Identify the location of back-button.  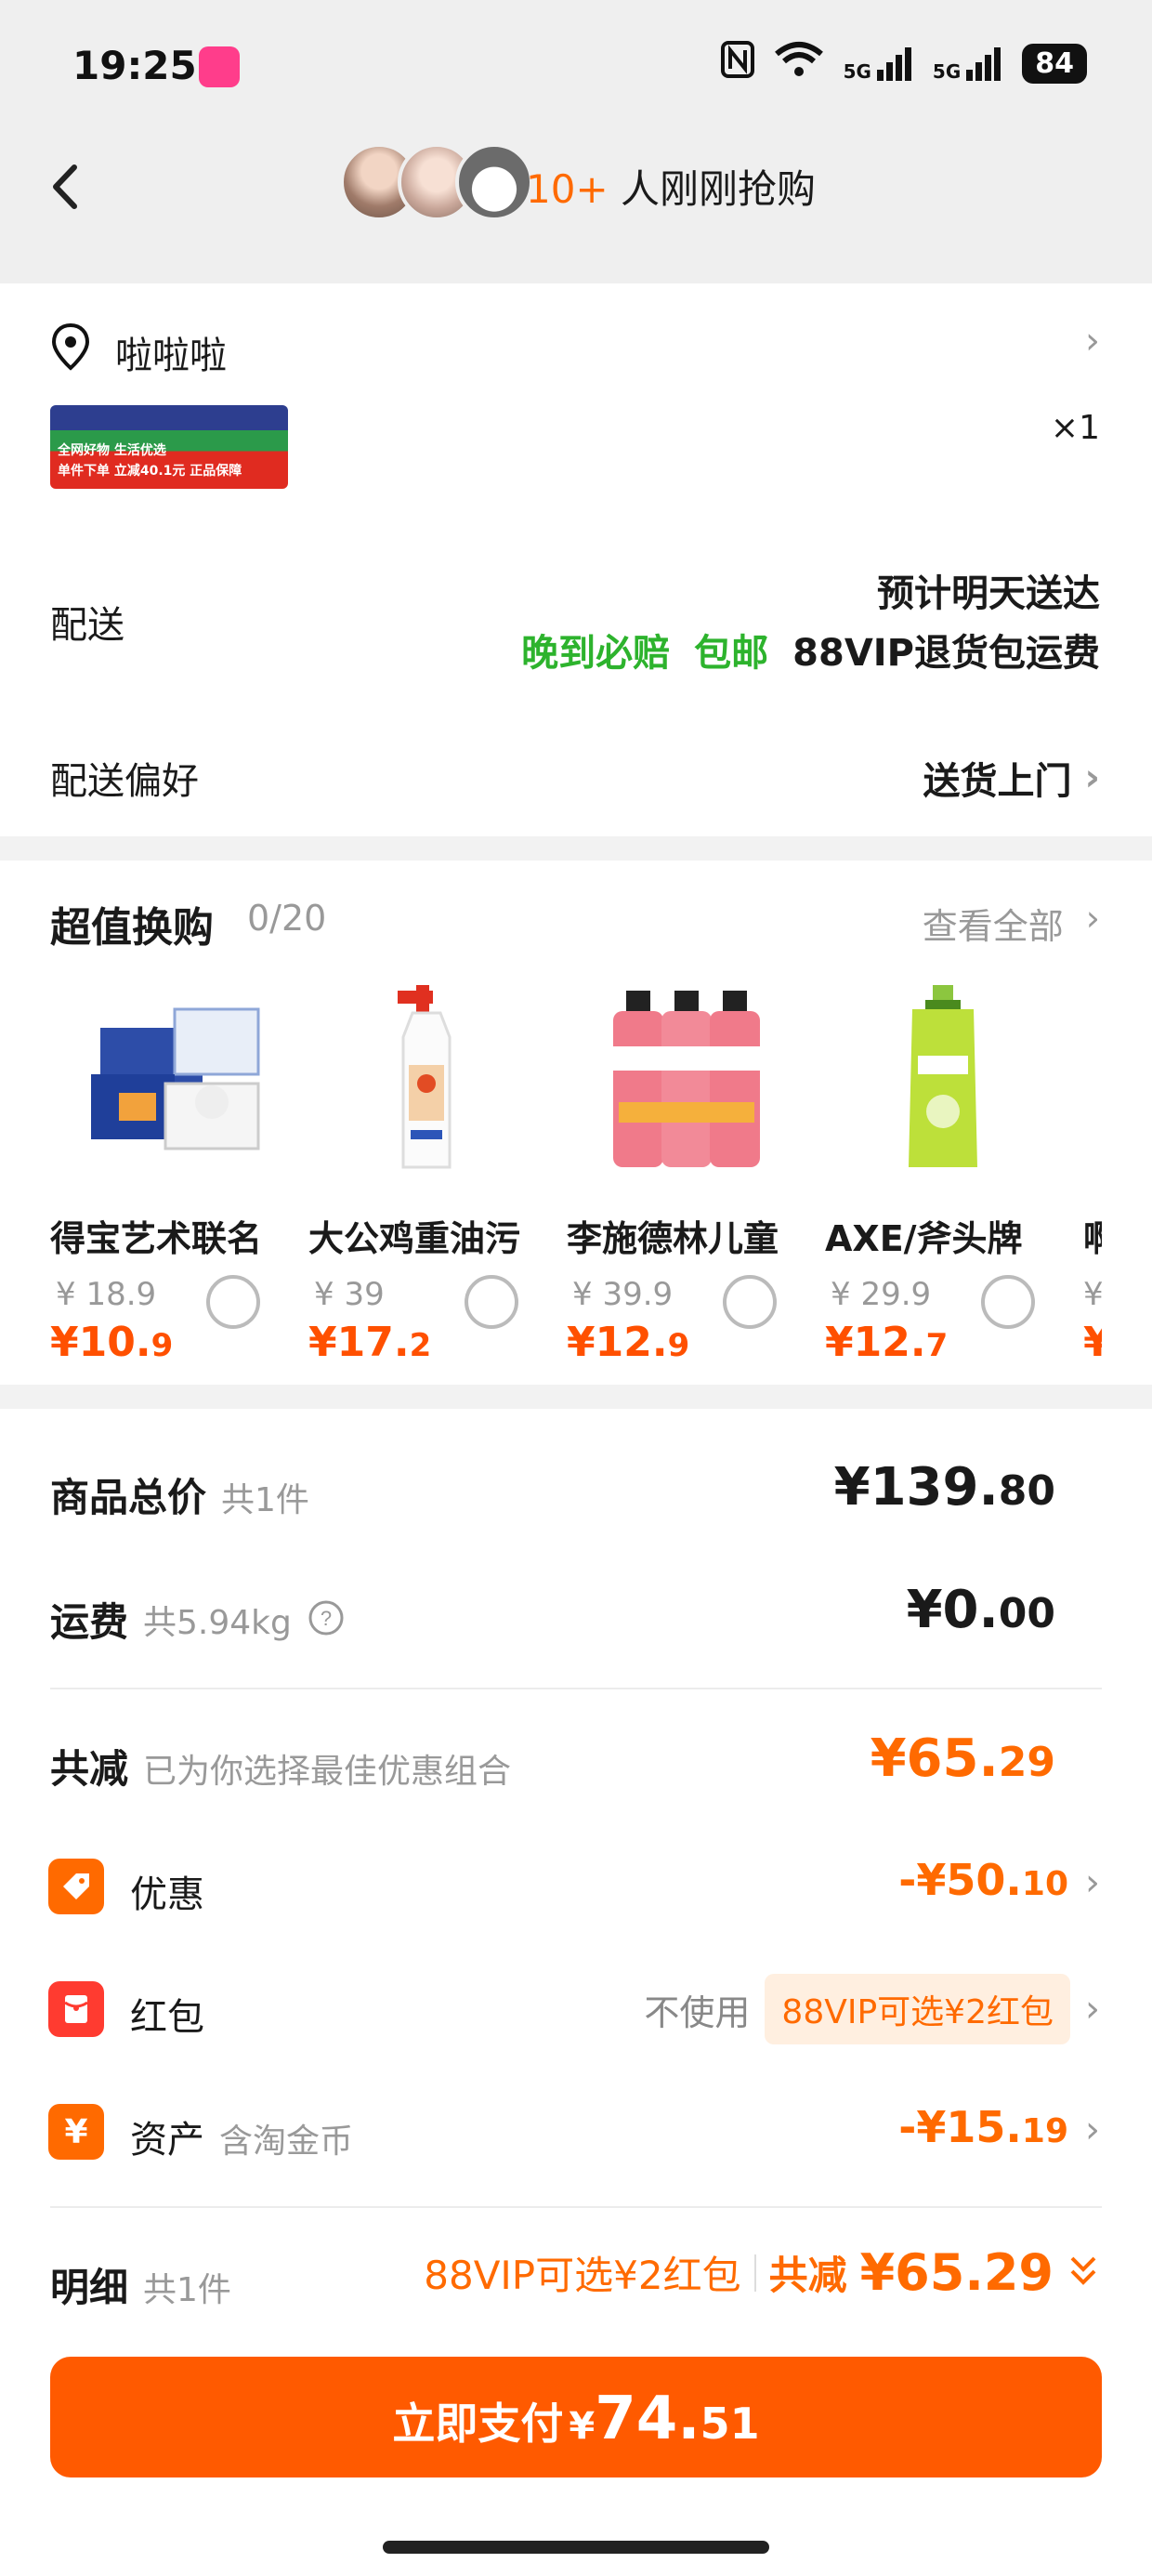
(67, 186).